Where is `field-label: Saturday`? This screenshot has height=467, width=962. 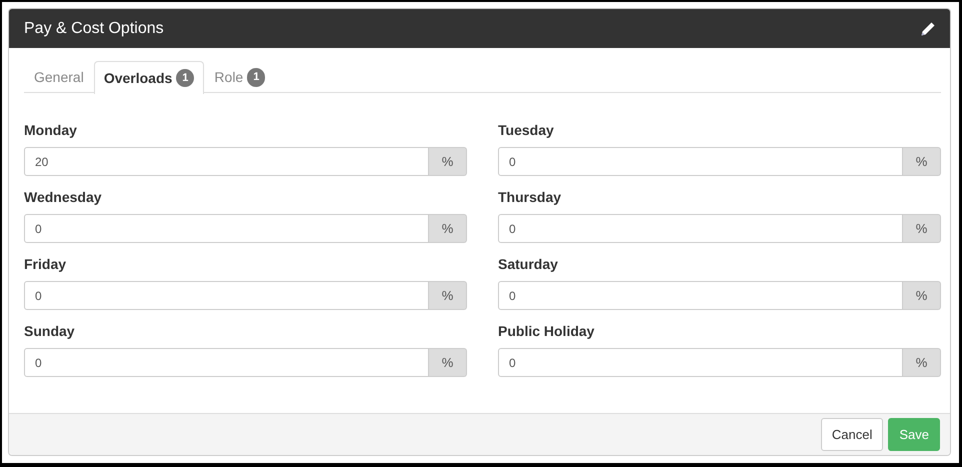 field-label: Saturday is located at coordinates (528, 264).